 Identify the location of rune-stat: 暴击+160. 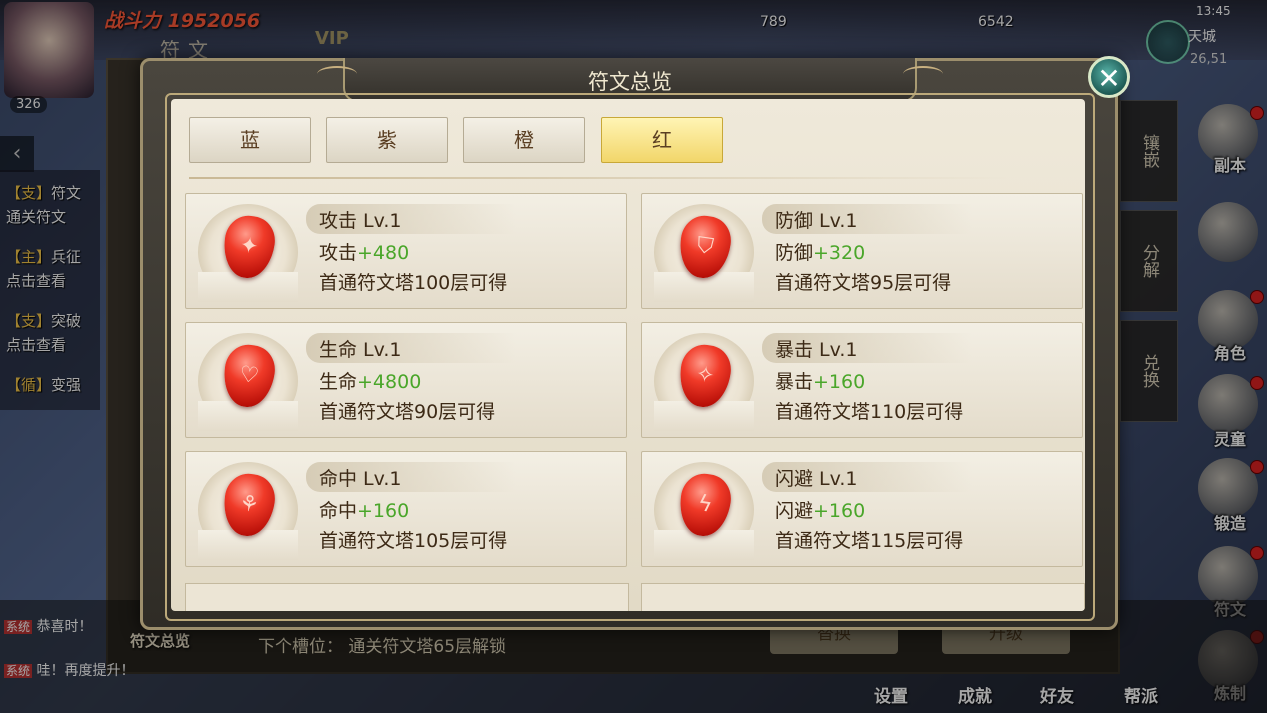
(820, 382).